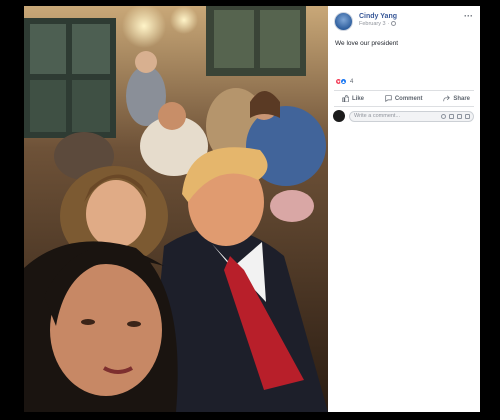 The height and width of the screenshot is (420, 500). Describe the element at coordinates (345, 98) in the screenshot. I see `thumbs-up-icon` at that location.